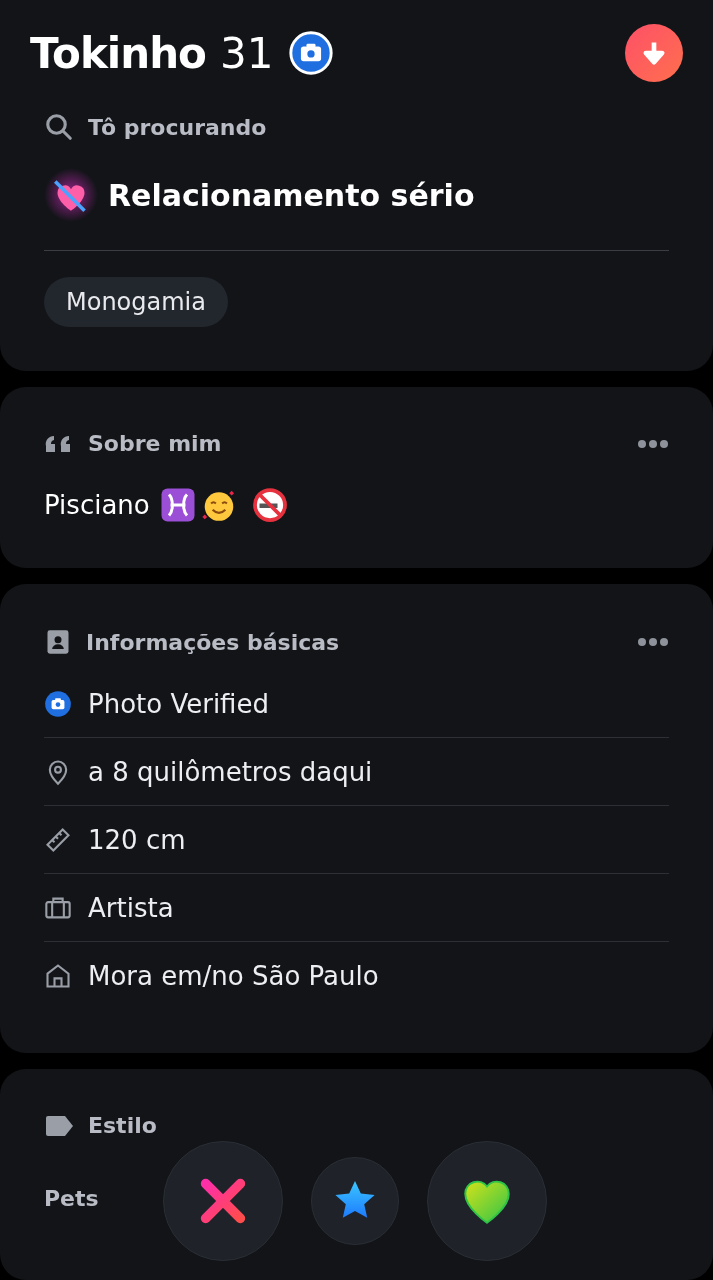 This screenshot has width=713, height=1280. Describe the element at coordinates (155, 443) in the screenshot. I see `section-title: Sobre mim` at that location.